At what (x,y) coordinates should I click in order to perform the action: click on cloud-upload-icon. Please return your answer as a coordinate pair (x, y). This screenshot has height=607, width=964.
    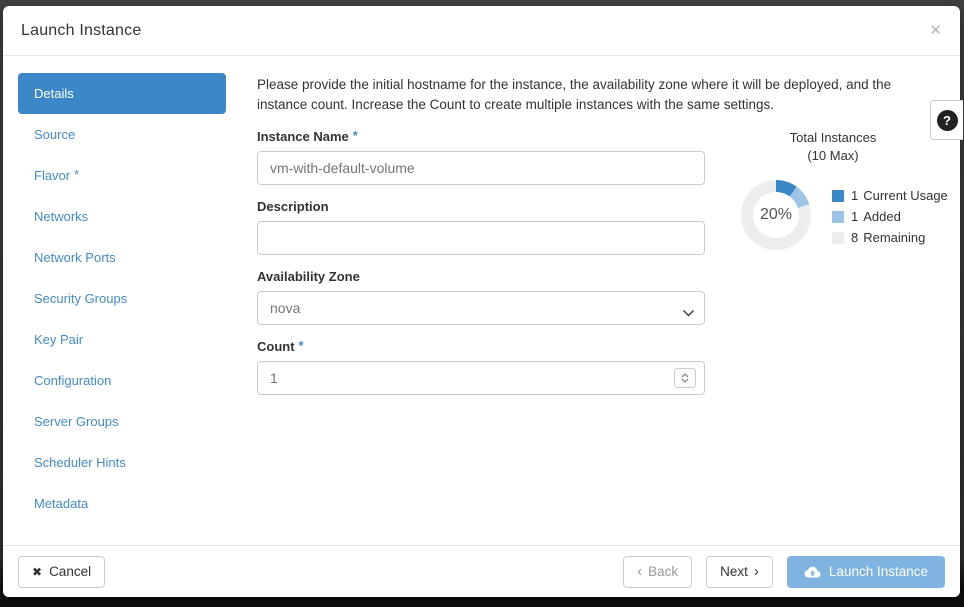
    Looking at the image, I should click on (812, 572).